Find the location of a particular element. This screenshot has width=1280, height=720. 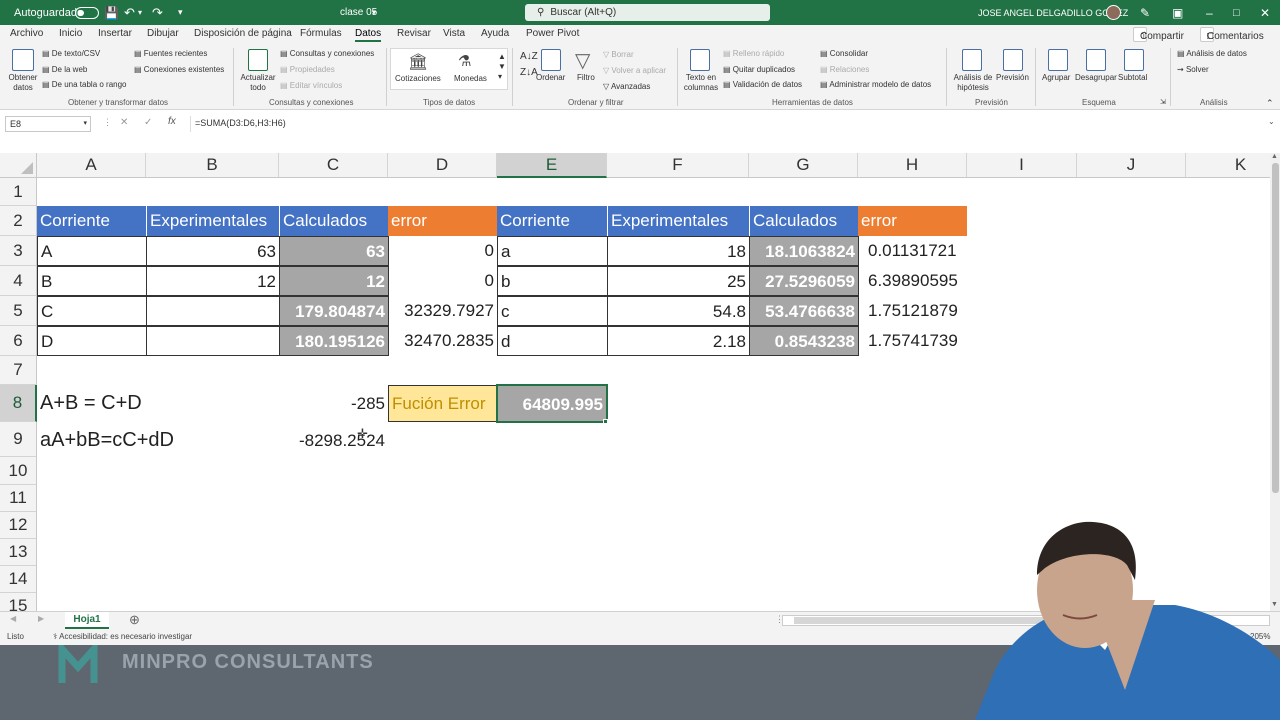

consolidate-button: ▤ Consolidar is located at coordinates (844, 54).